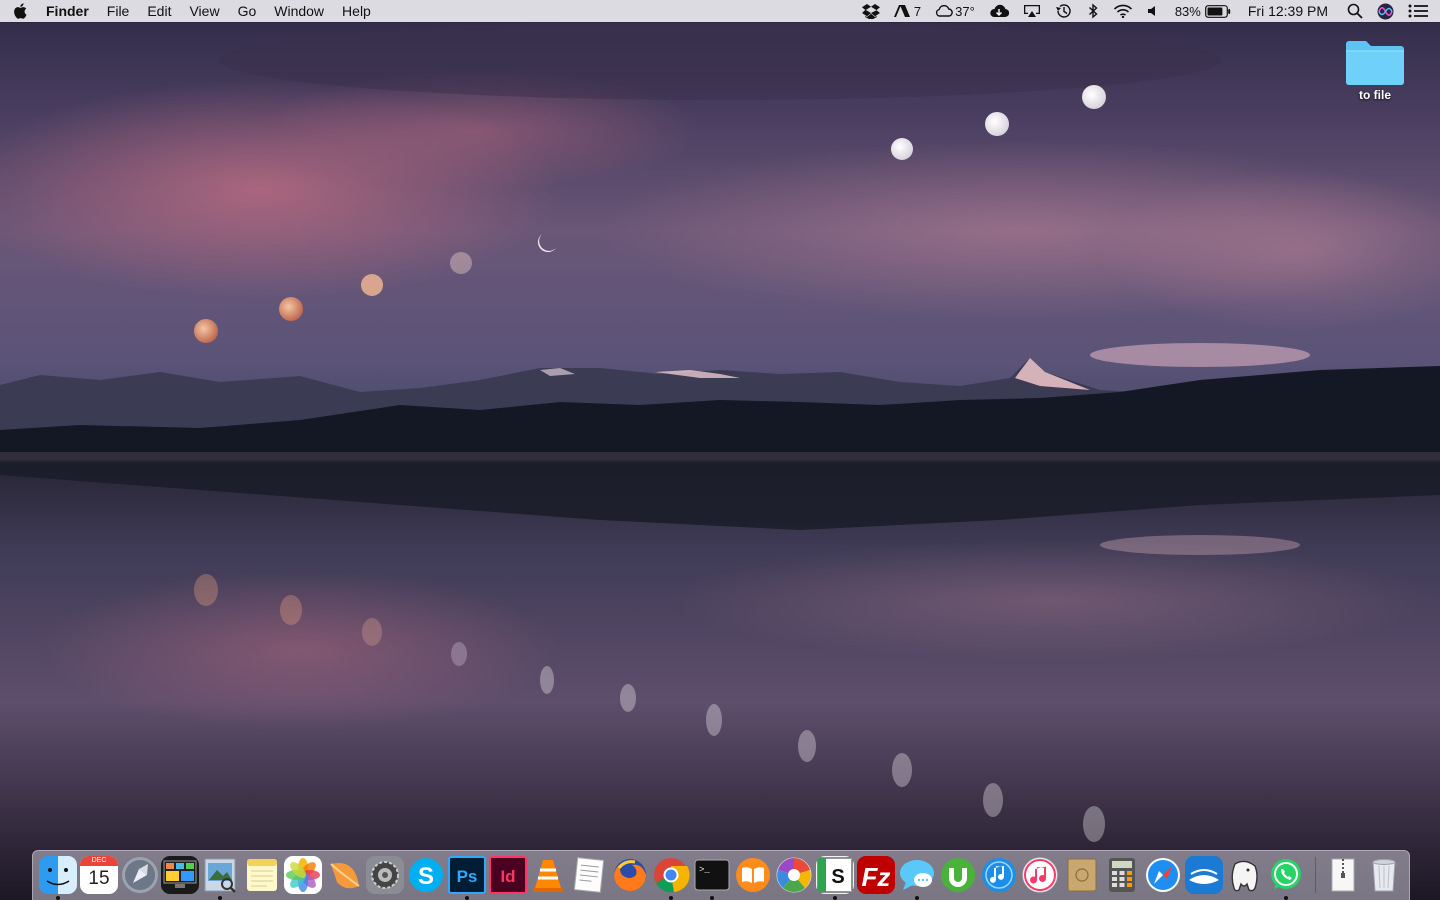  What do you see at coordinates (835, 898) in the screenshot?
I see `running-indicator-scrivener` at bounding box center [835, 898].